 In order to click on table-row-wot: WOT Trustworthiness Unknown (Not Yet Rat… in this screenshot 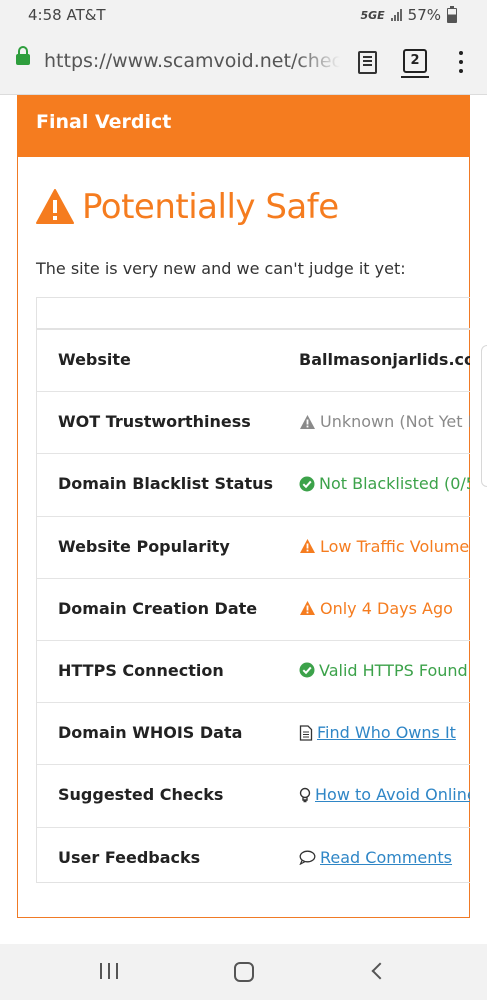, I will do `click(253, 423)`.